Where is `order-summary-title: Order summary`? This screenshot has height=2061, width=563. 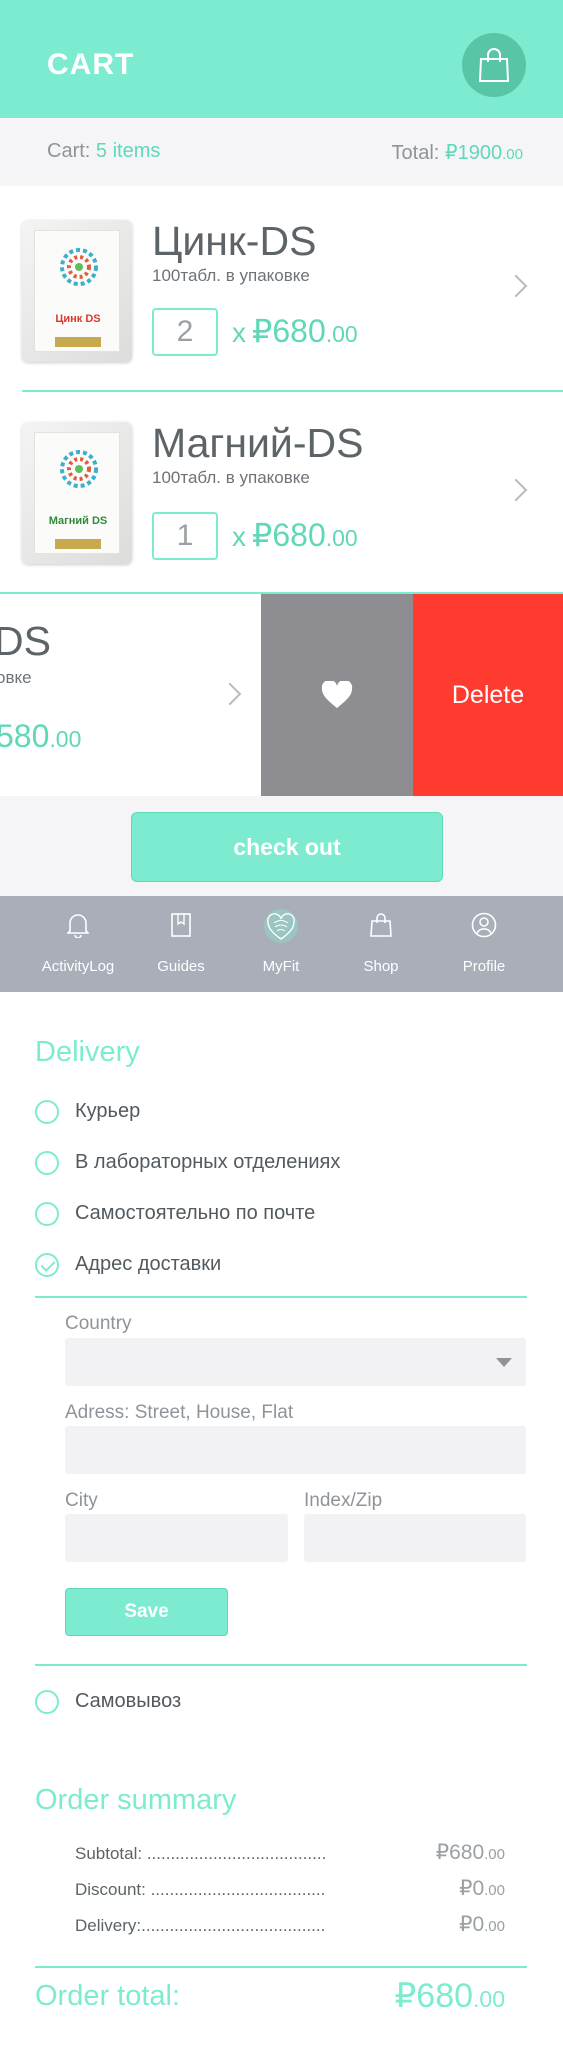
order-summary-title: Order summary is located at coordinates (136, 1800).